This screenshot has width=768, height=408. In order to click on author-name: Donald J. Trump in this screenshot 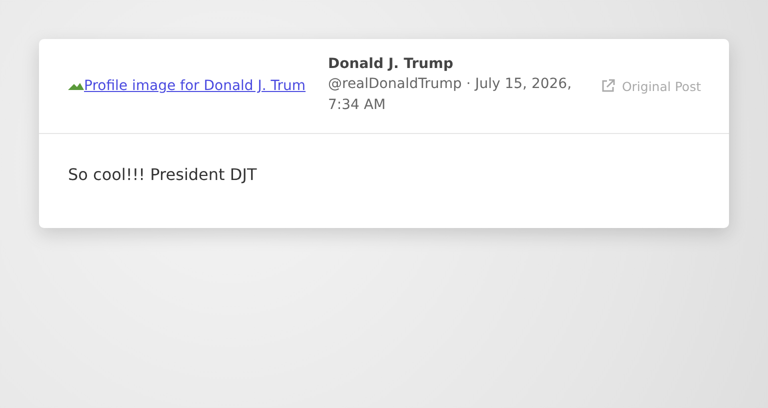, I will do `click(391, 64)`.